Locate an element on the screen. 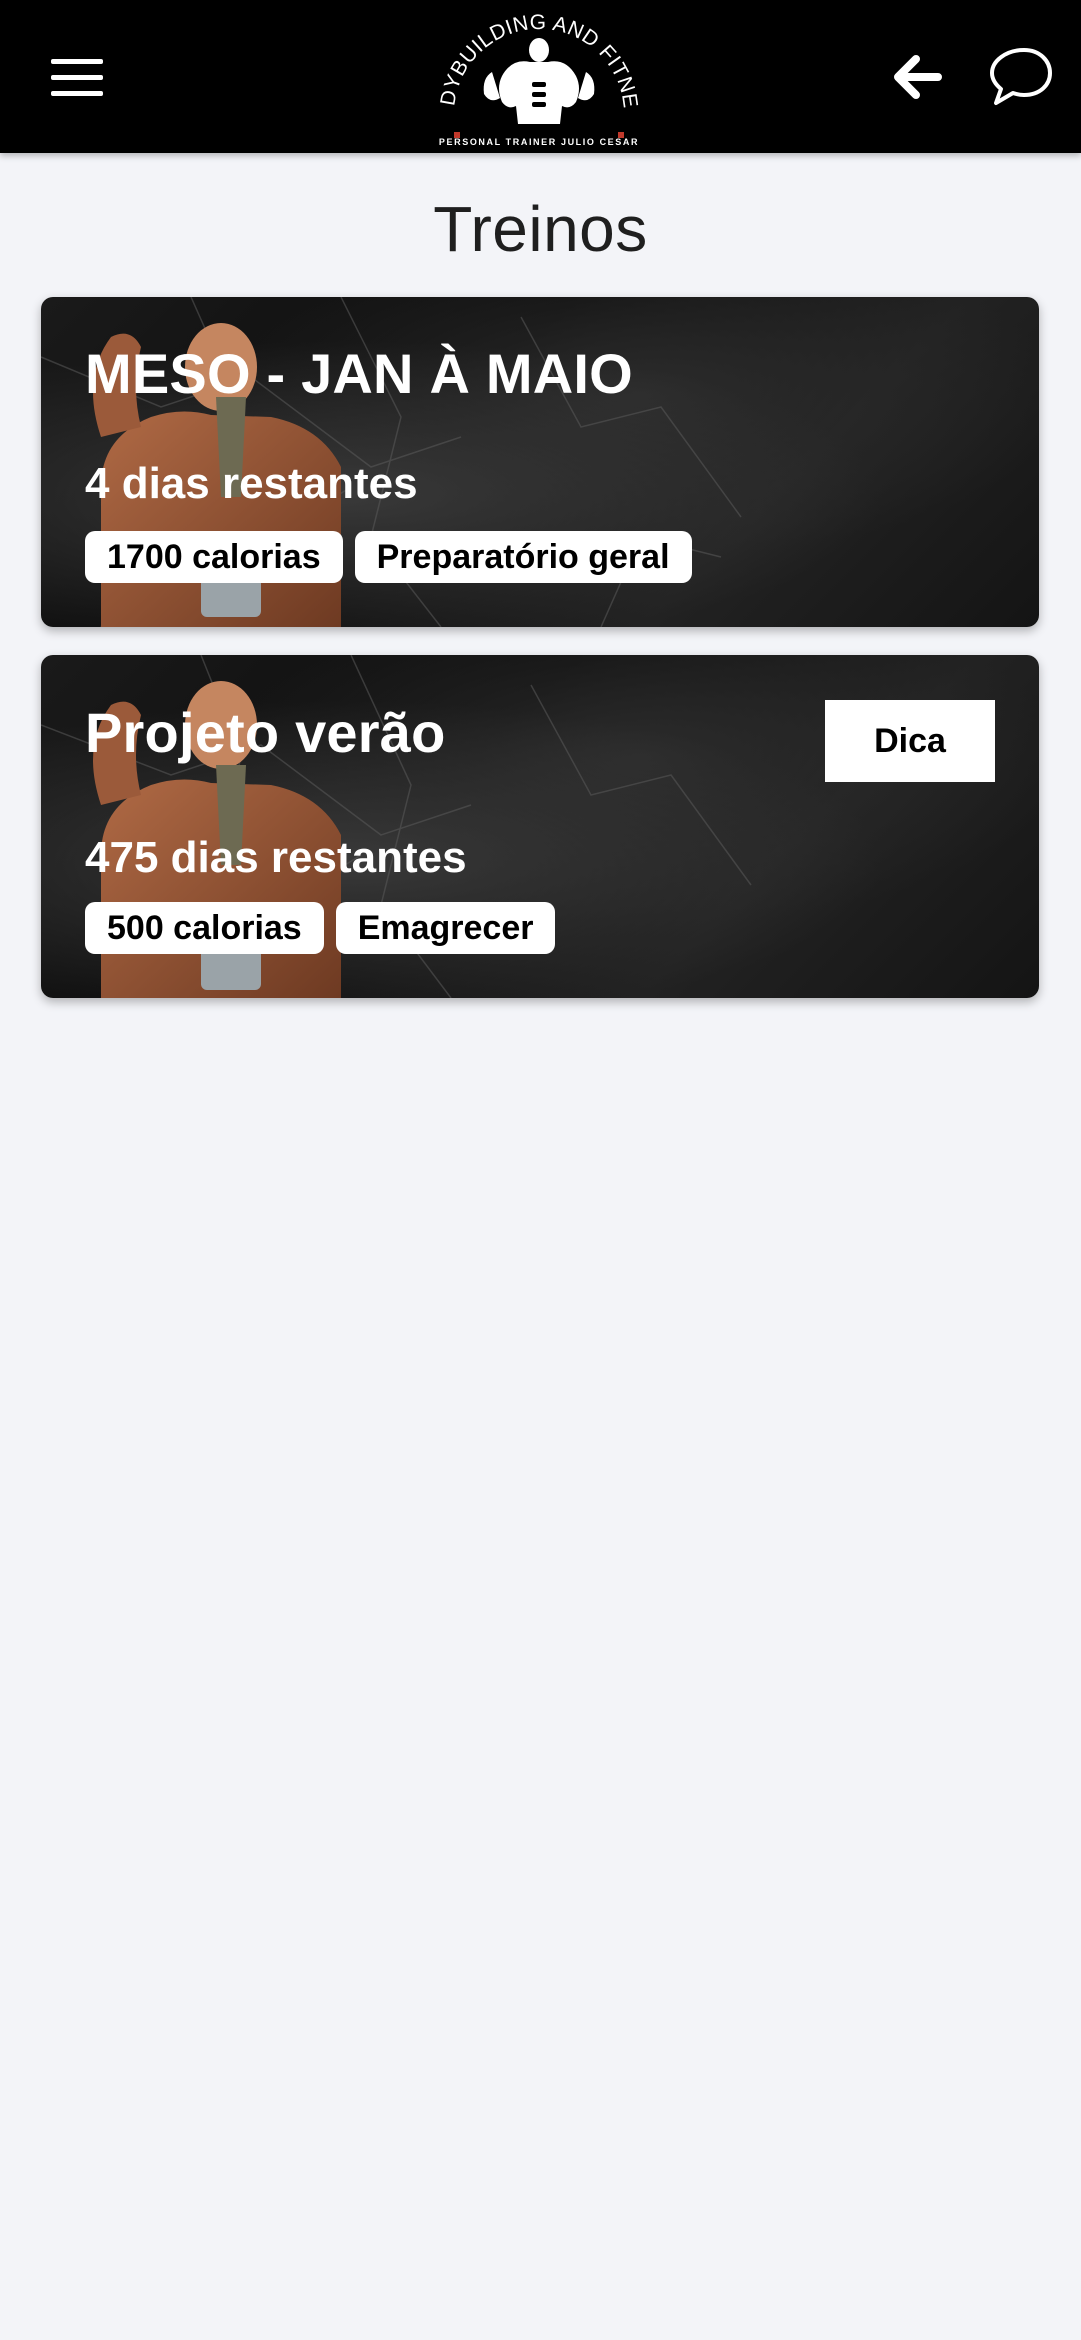 This screenshot has width=1081, height=2340. workout-title: Projeto verão is located at coordinates (265, 732).